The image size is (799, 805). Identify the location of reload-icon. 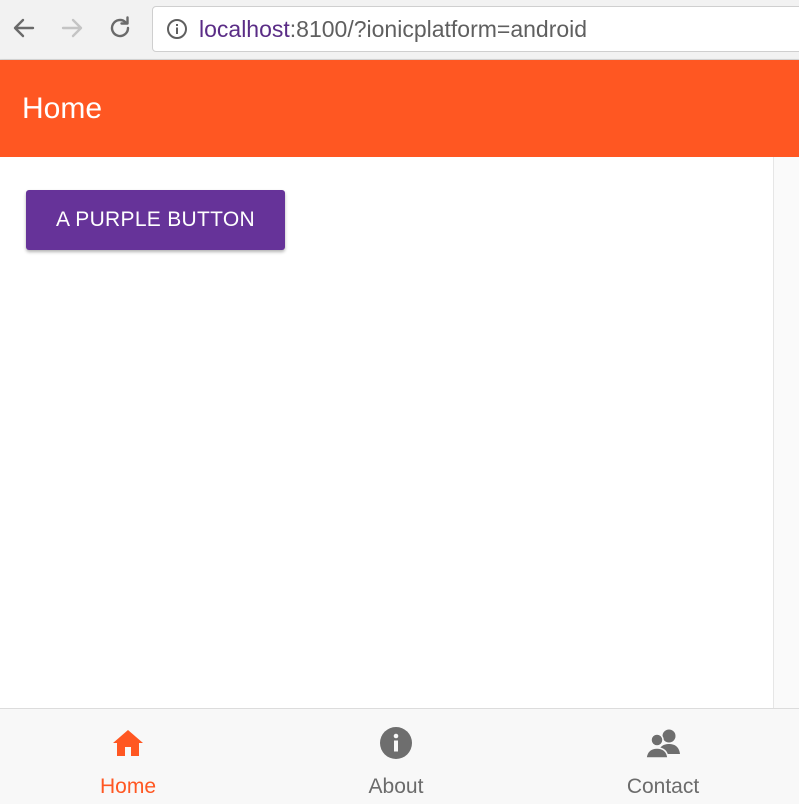
(120, 27).